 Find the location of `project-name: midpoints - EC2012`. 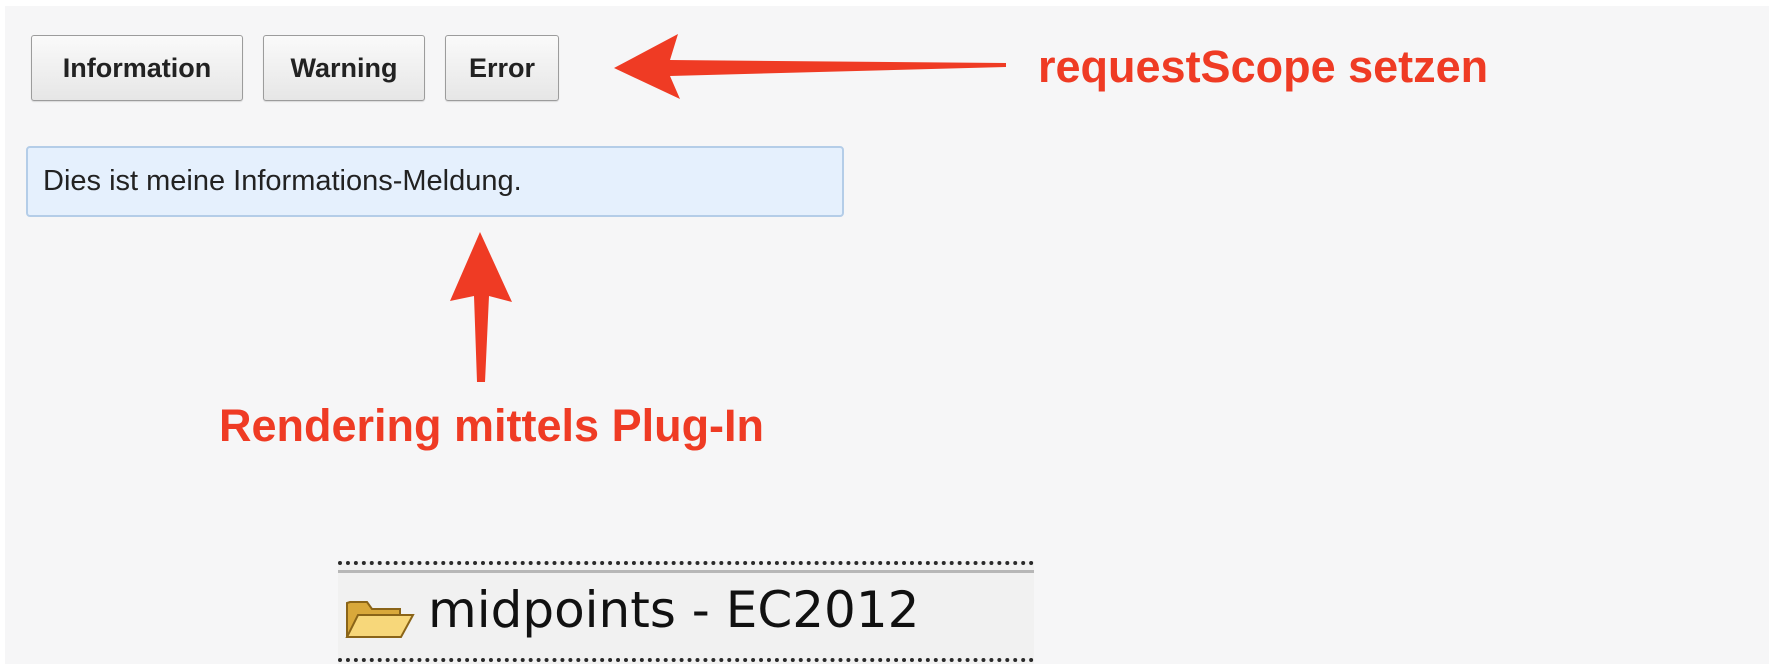

project-name: midpoints - EC2012 is located at coordinates (674, 610).